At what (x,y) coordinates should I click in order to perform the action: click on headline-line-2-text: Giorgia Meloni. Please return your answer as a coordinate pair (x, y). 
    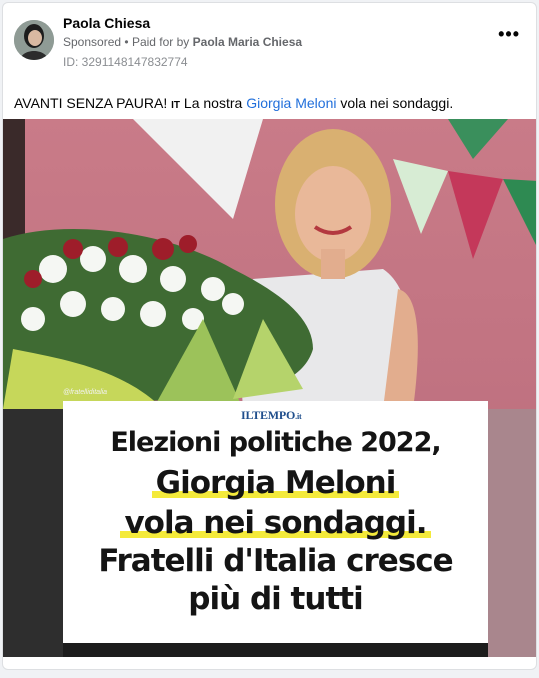
    Looking at the image, I should click on (275, 483).